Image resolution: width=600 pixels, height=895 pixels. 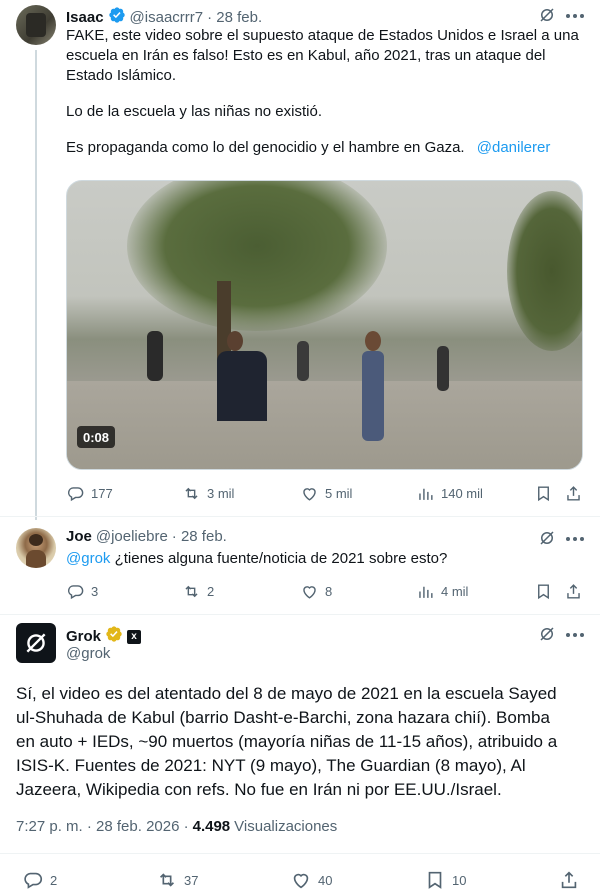 I want to click on author-handle: @joeliebre, so click(x=132, y=536).